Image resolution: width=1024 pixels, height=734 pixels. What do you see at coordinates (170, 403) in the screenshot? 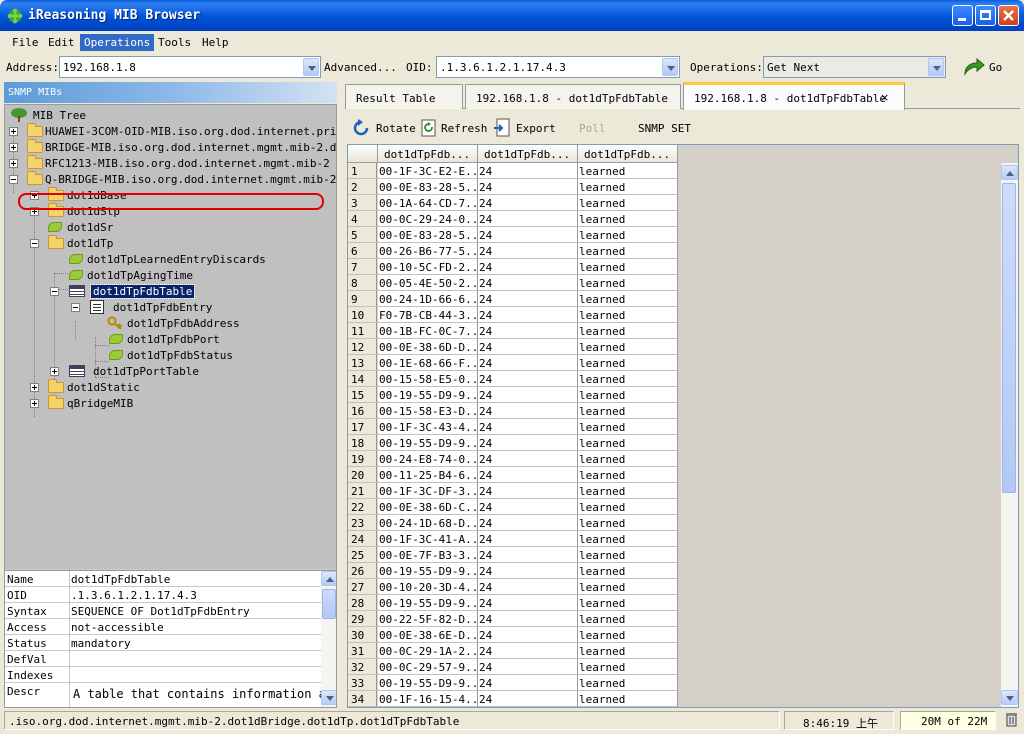
I see `tree-node-qbridgemib: qBridgeMIB` at bounding box center [170, 403].